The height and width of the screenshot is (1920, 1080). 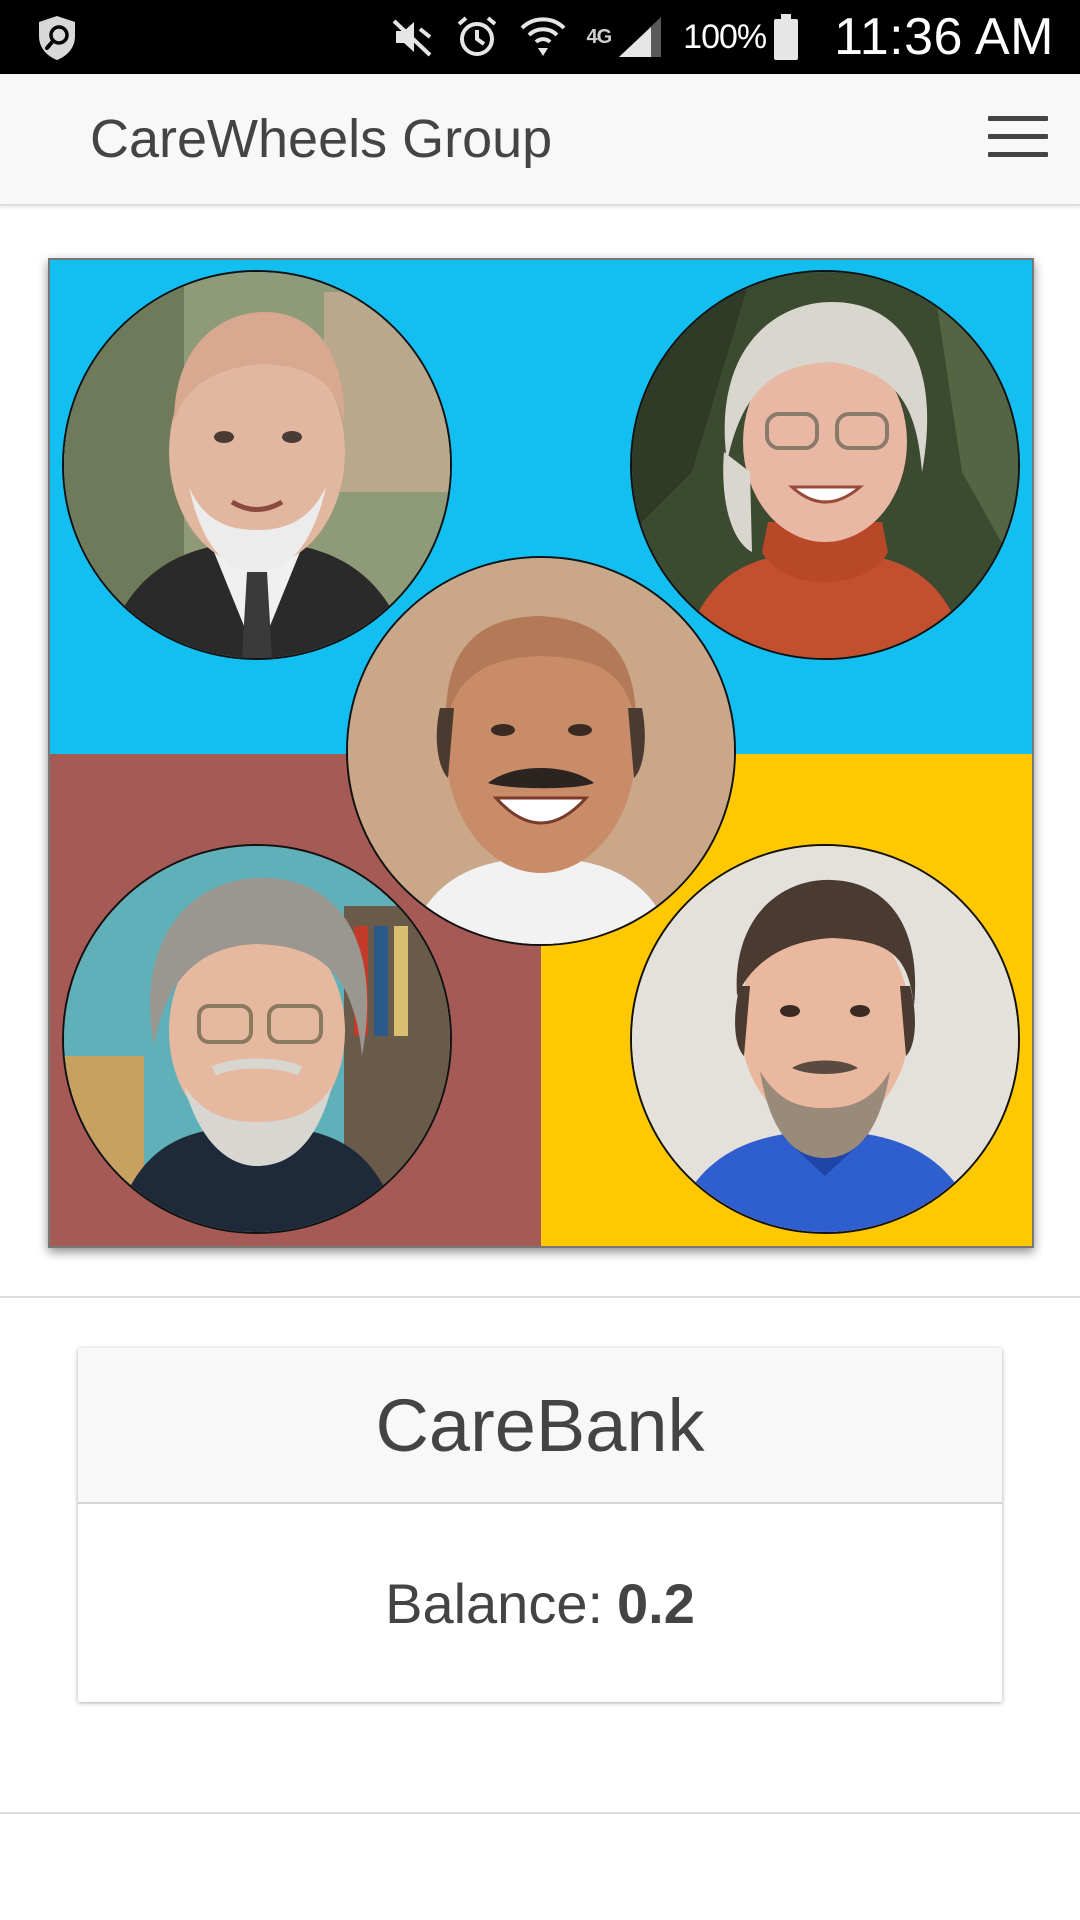 I want to click on carebank-header: CareBank, so click(x=540, y=1426).